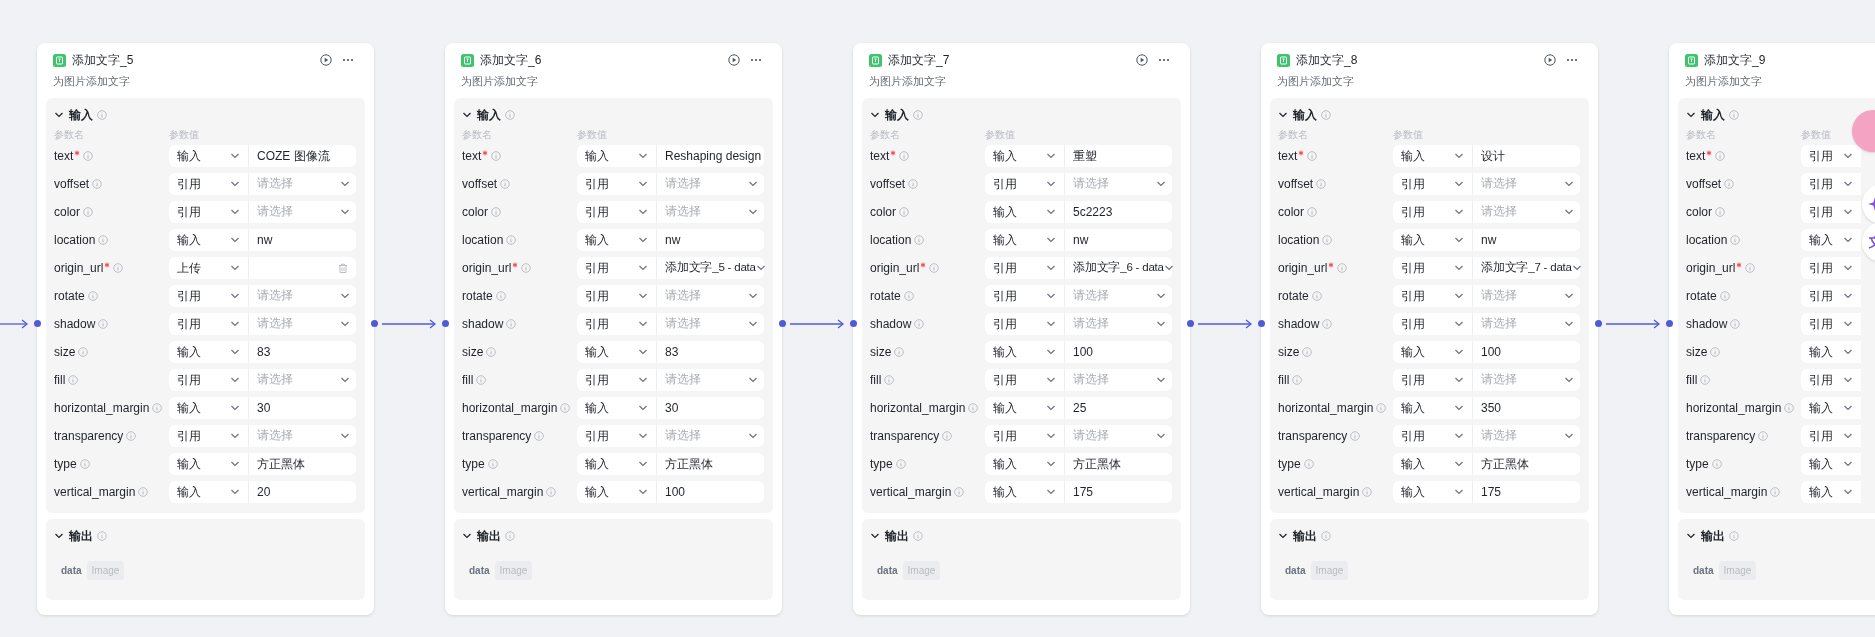 This screenshot has height=637, width=1875. What do you see at coordinates (1118, 267) in the screenshot?
I see `reference-select: 添加文字_6 - data` at bounding box center [1118, 267].